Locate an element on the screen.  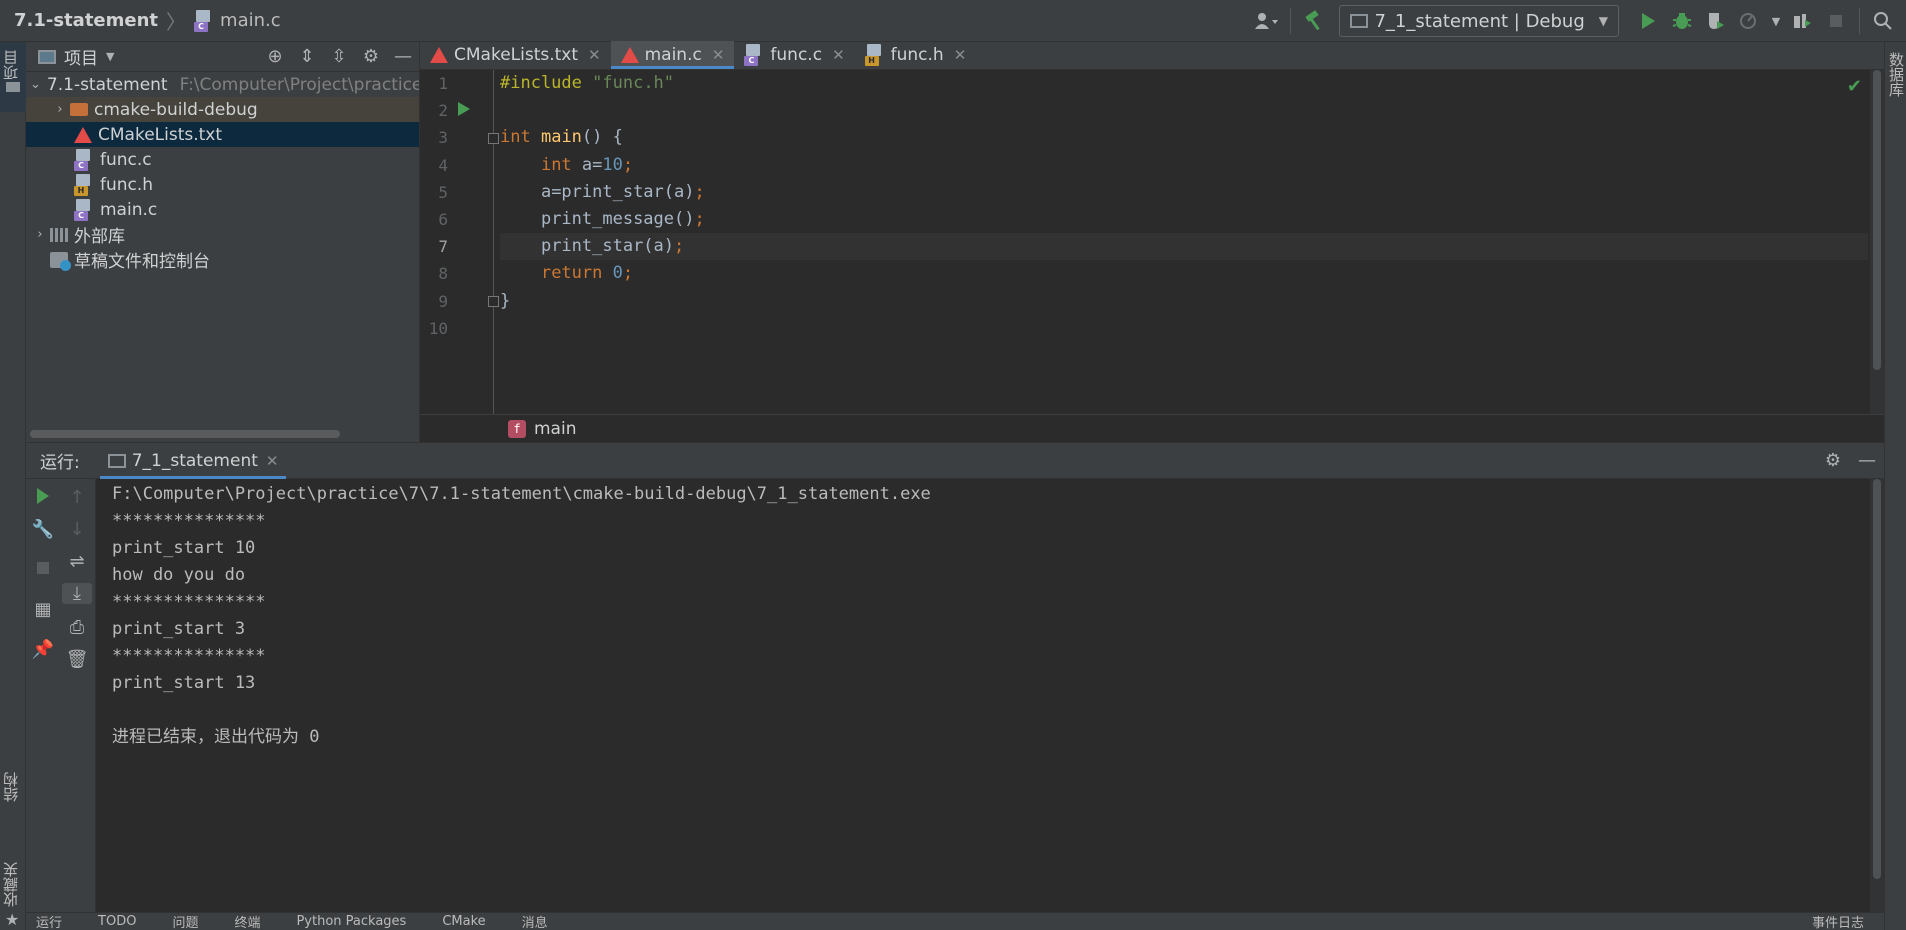
bottom-tab-todo: TODO is located at coordinates (117, 921).